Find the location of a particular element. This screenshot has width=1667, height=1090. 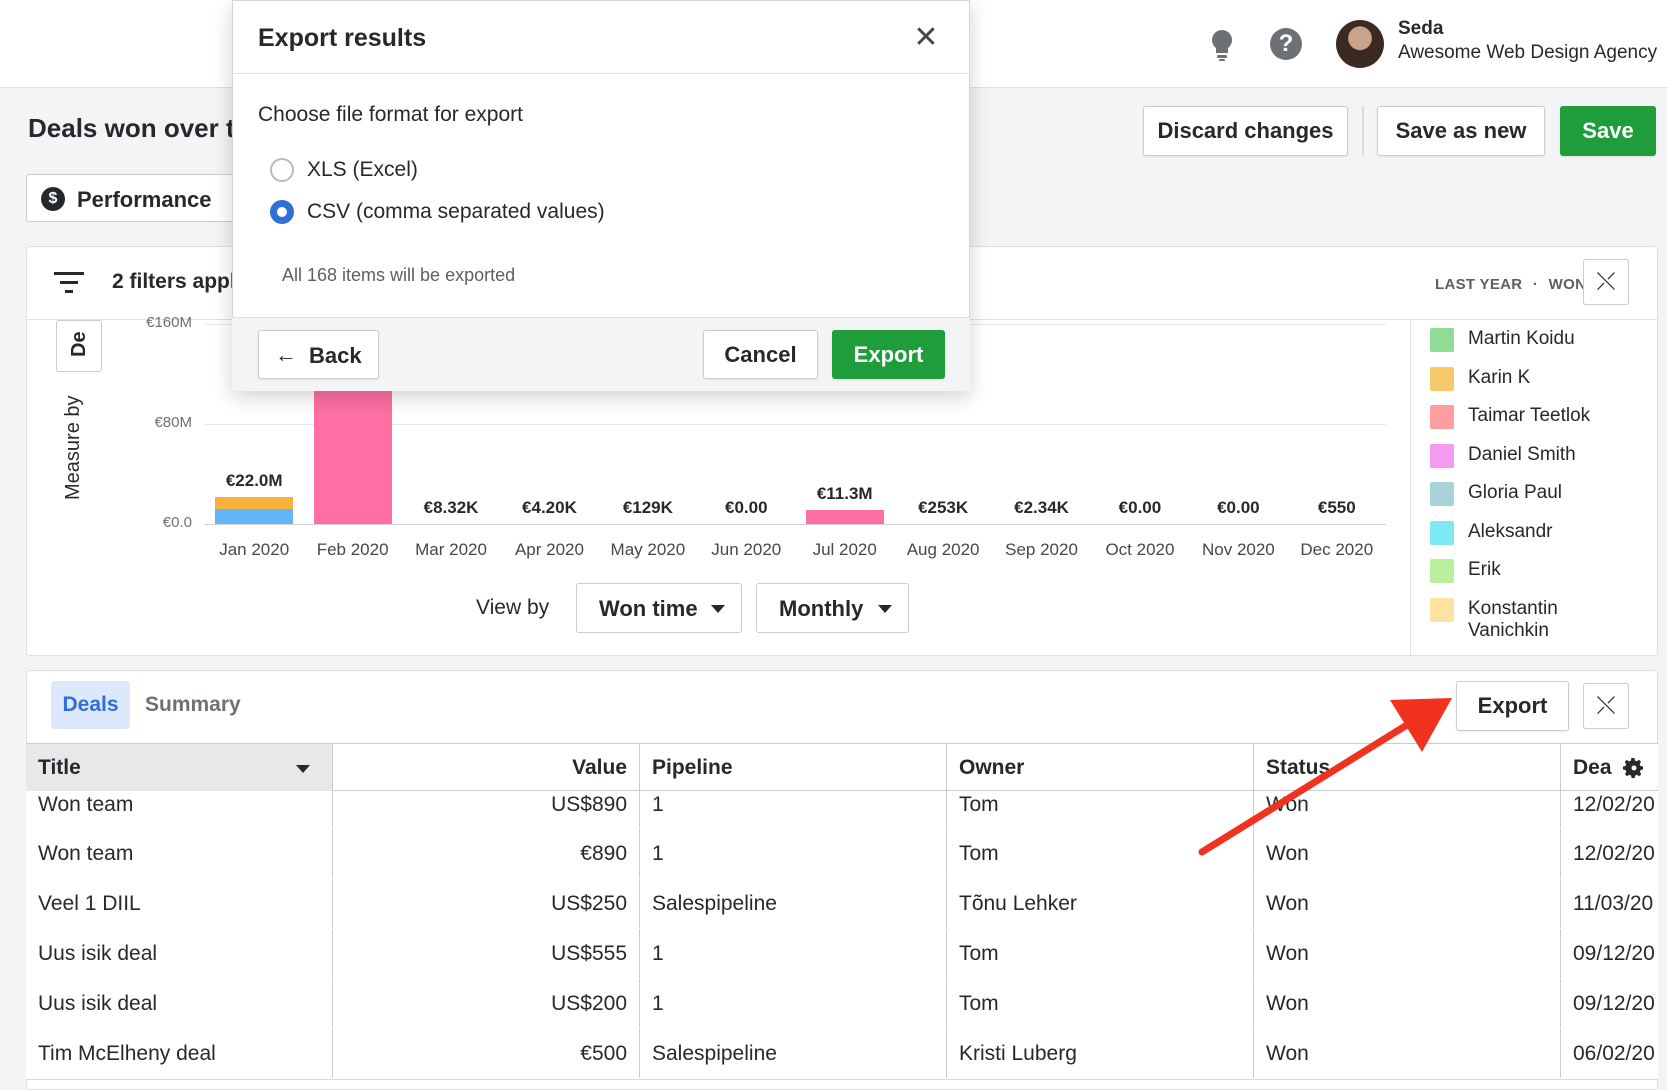

bar-value-label: €11.3M is located at coordinates (844, 493).